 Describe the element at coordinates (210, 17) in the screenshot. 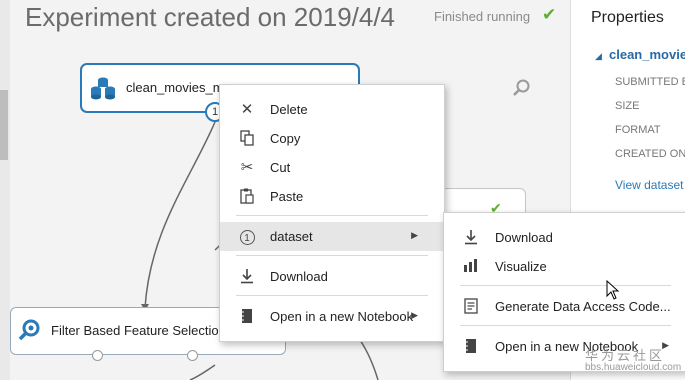

I see `page-title: Experiment created on 2019/4/4` at that location.